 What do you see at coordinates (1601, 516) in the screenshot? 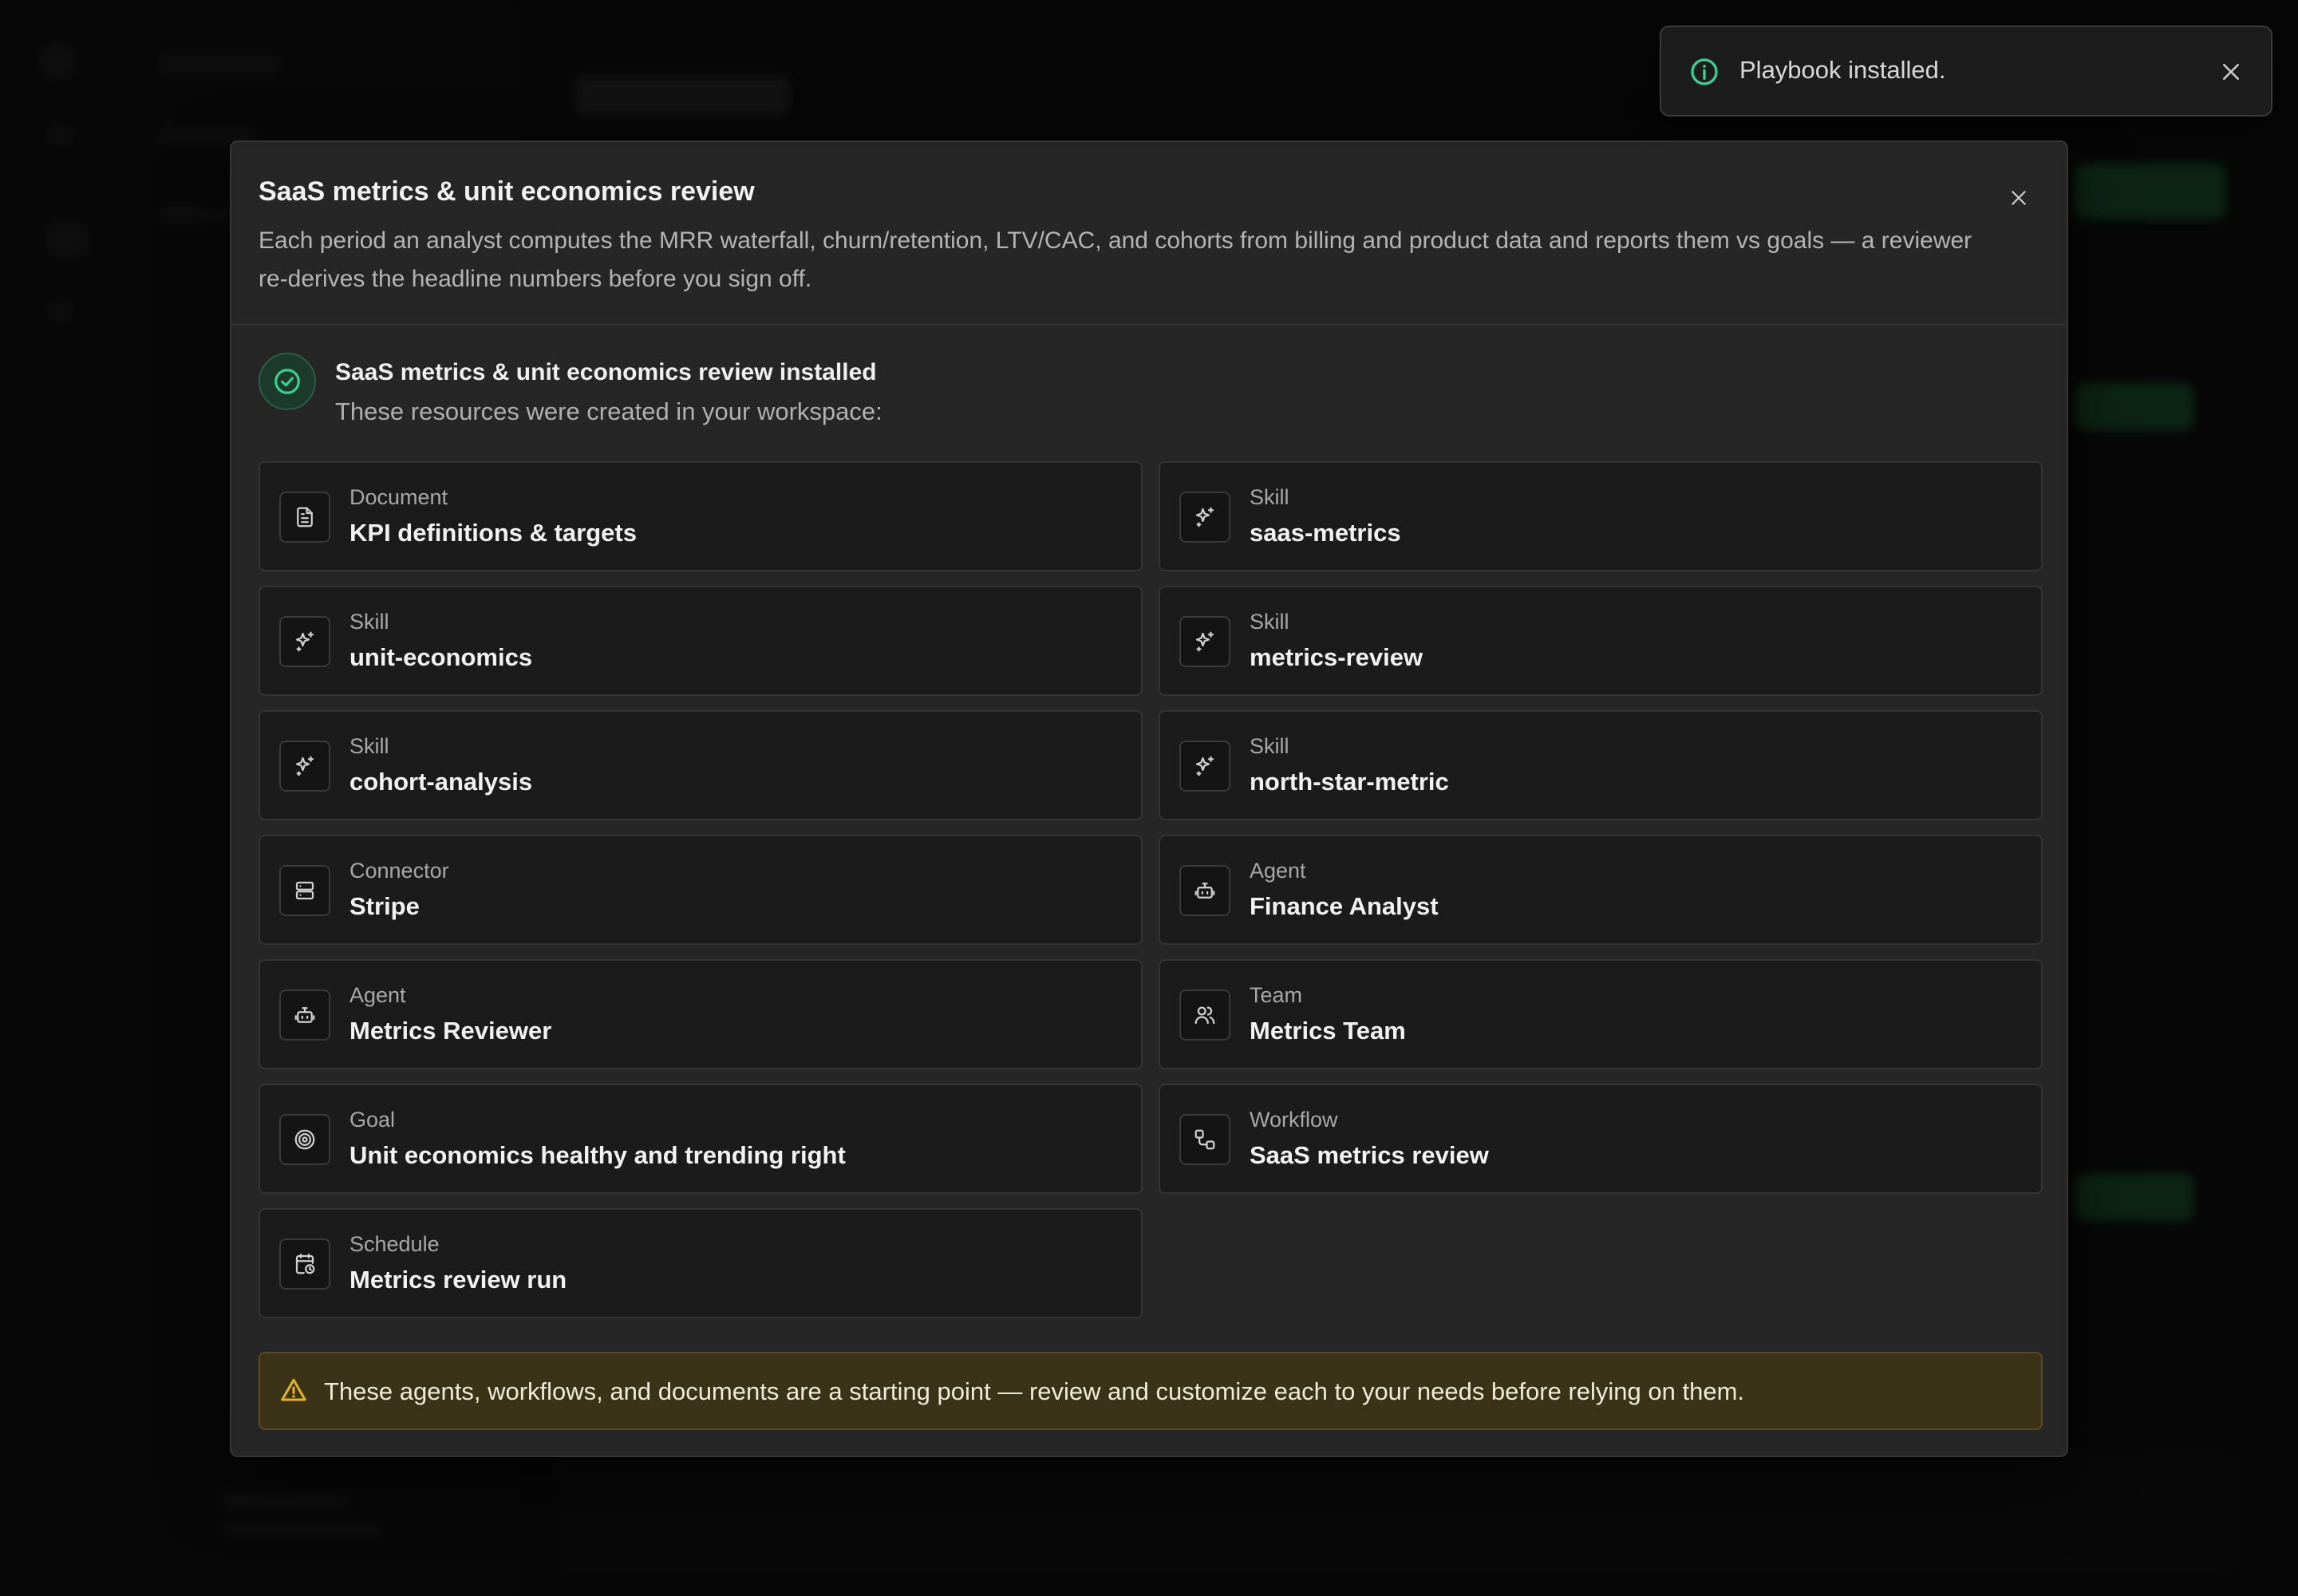
I see `resource-card-skill: Skill saas-metrics` at bounding box center [1601, 516].